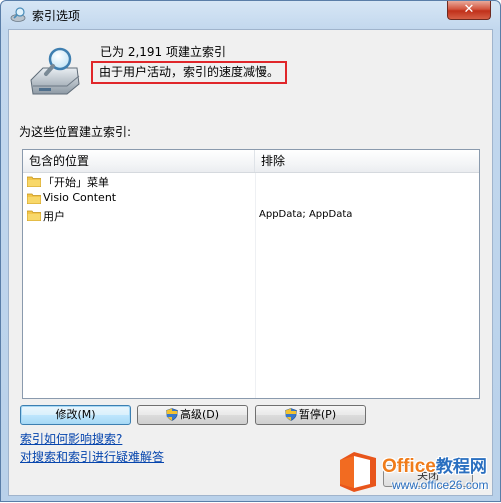  I want to click on indexed-count-text: 已为 2,191 项建立索引, so click(163, 52).